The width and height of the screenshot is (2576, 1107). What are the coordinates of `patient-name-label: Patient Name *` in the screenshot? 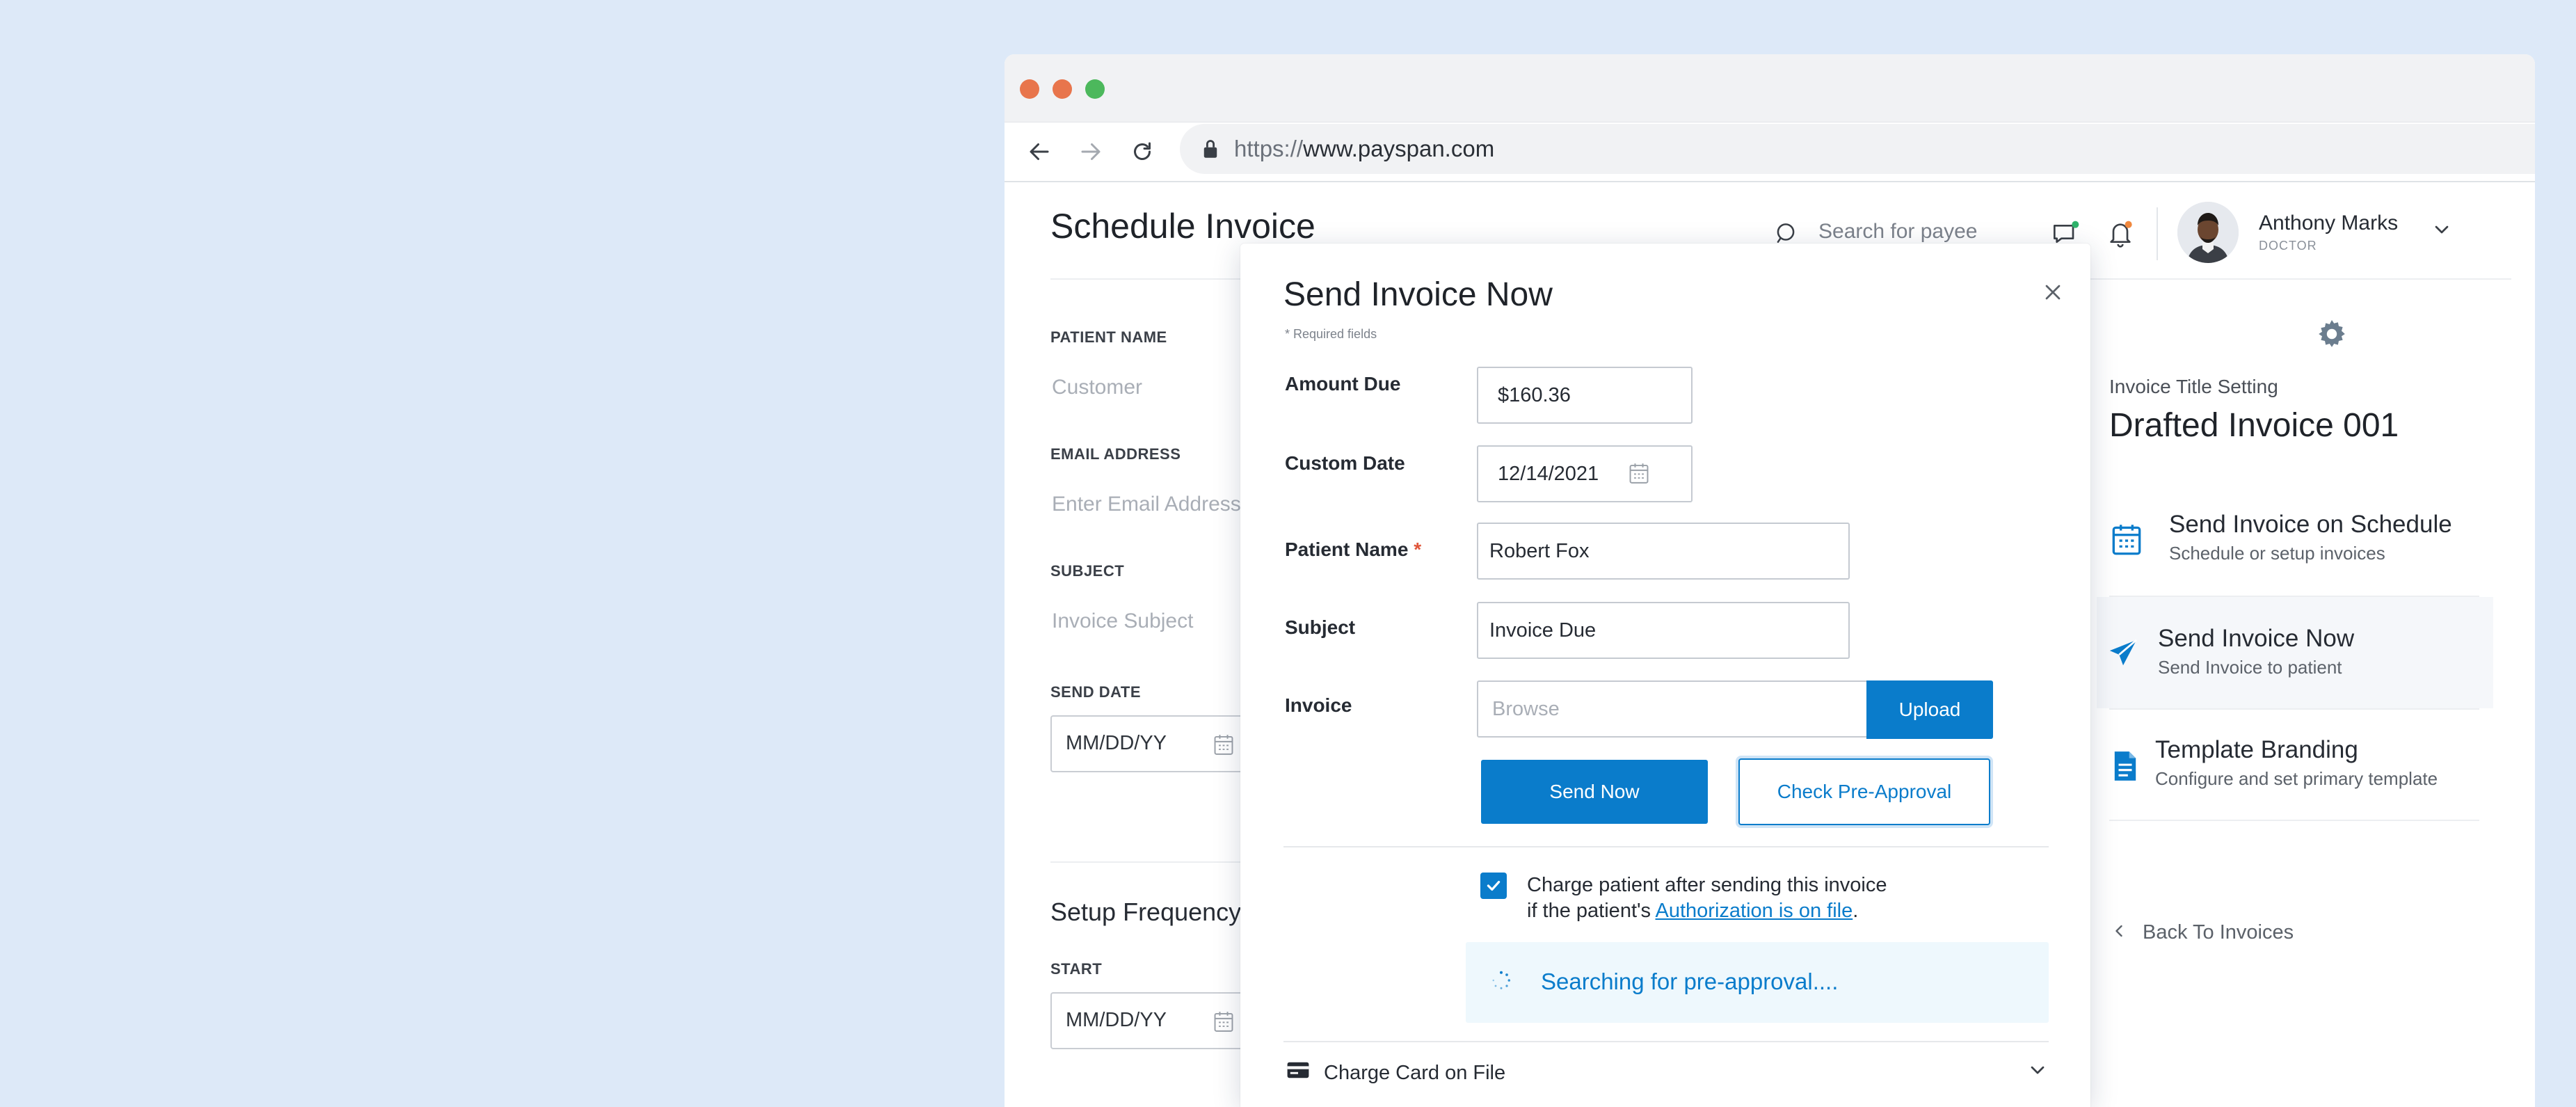 It's located at (1353, 550).